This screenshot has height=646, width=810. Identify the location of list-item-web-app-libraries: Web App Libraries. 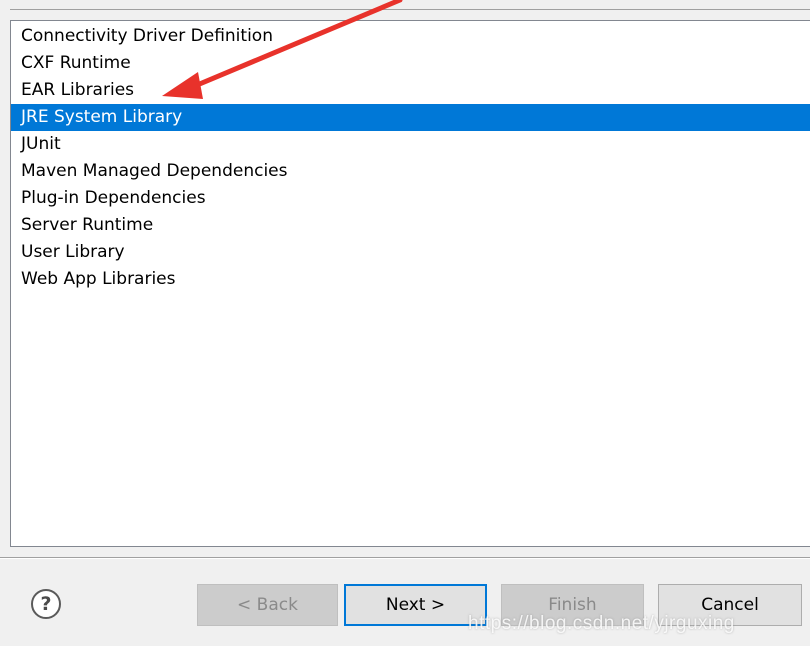
(410, 279).